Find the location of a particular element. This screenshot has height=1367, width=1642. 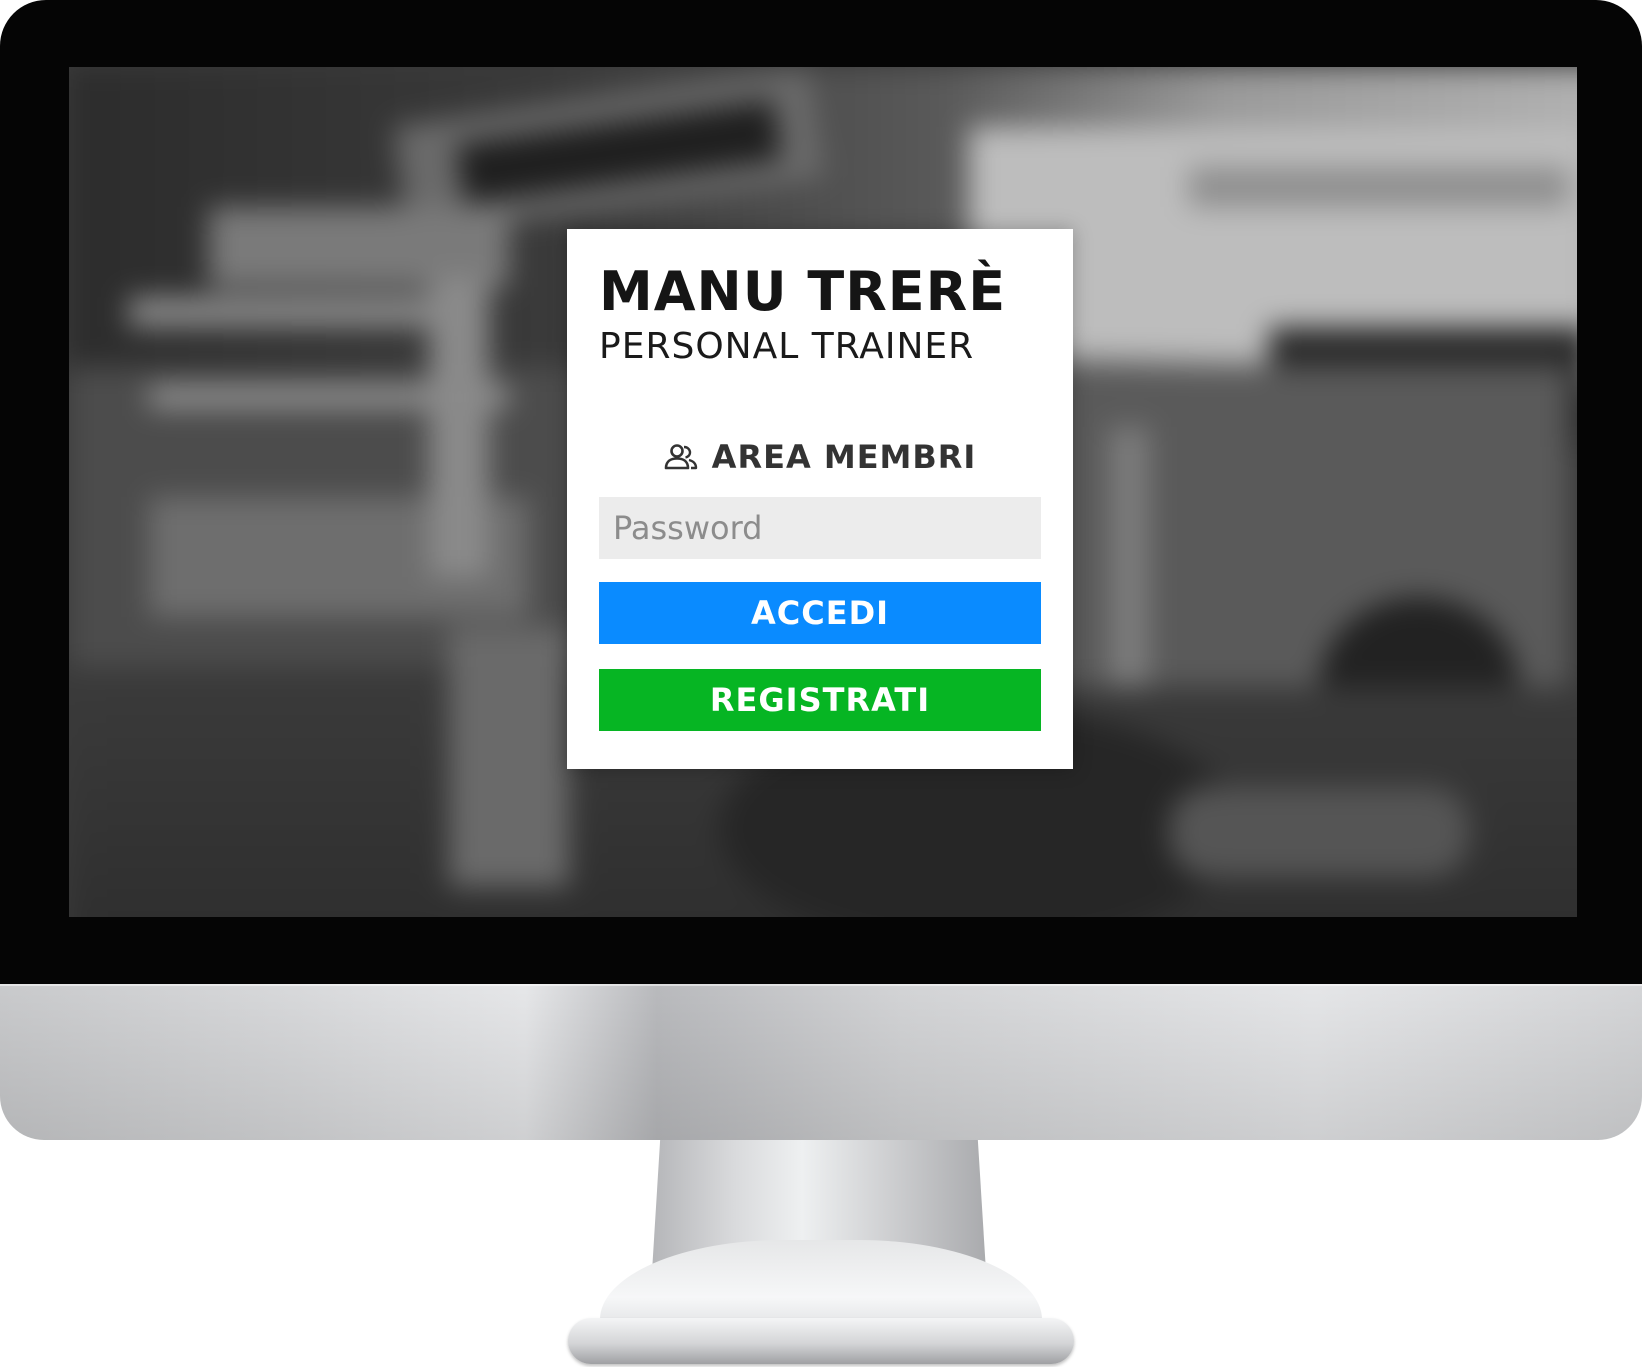

brand-subtitle: PERSONAL TRAINER is located at coordinates (787, 346).